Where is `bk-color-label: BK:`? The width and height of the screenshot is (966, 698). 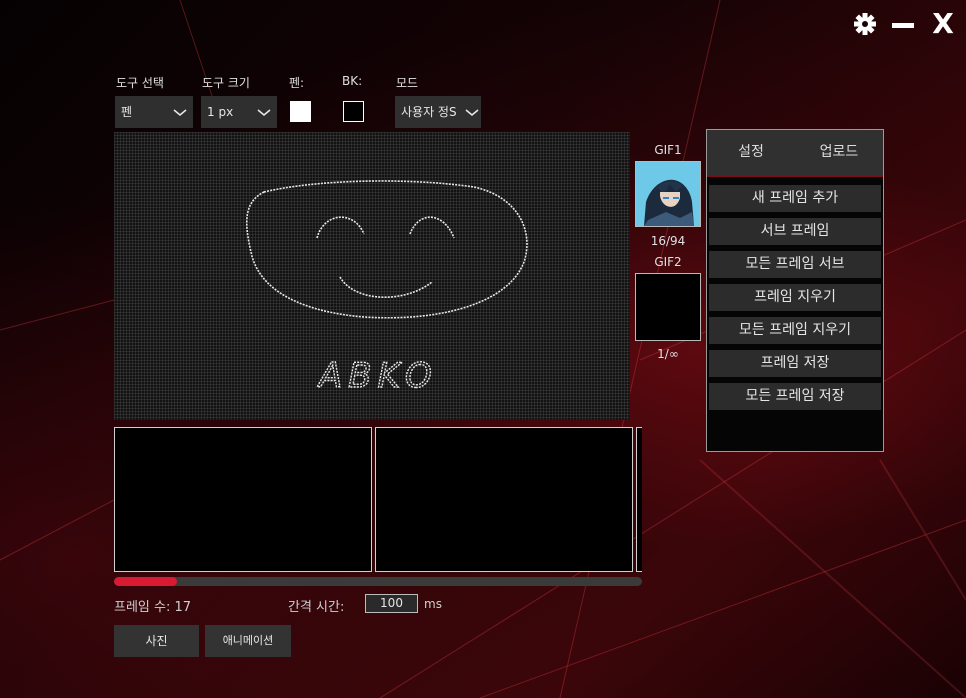
bk-color-label: BK: is located at coordinates (352, 81).